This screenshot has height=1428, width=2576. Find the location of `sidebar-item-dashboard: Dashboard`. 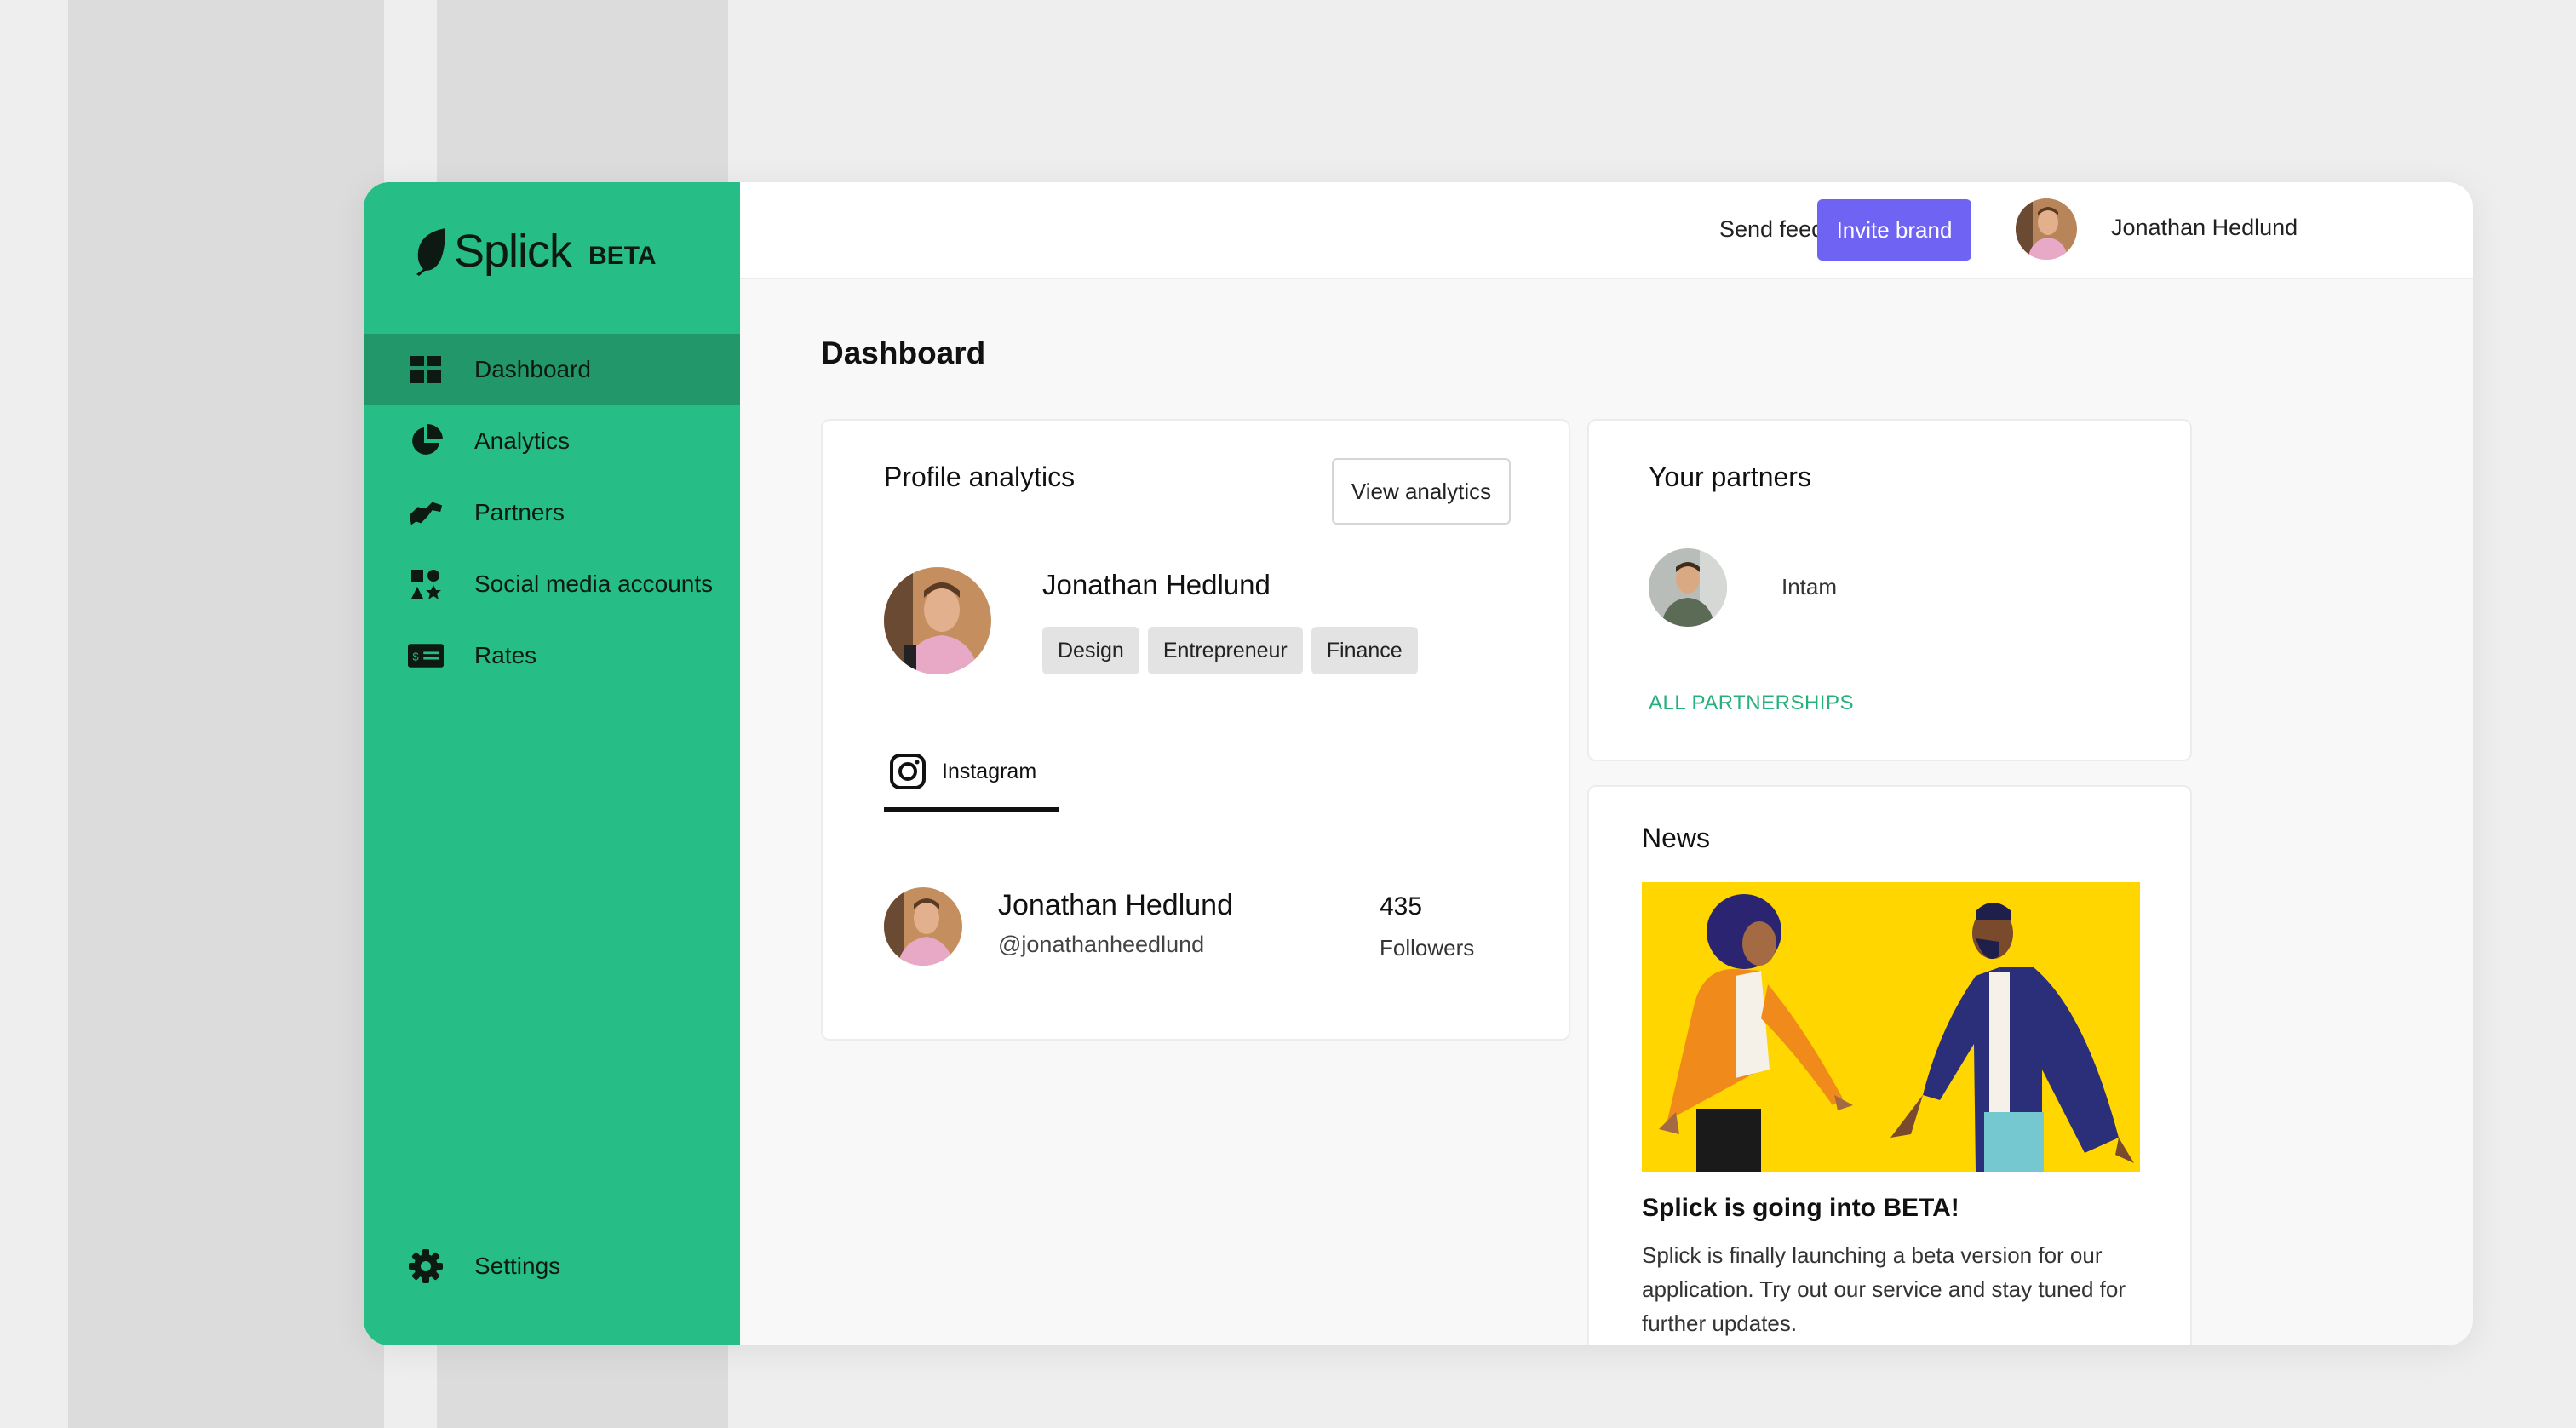

sidebar-item-dashboard: Dashboard is located at coordinates (552, 369).